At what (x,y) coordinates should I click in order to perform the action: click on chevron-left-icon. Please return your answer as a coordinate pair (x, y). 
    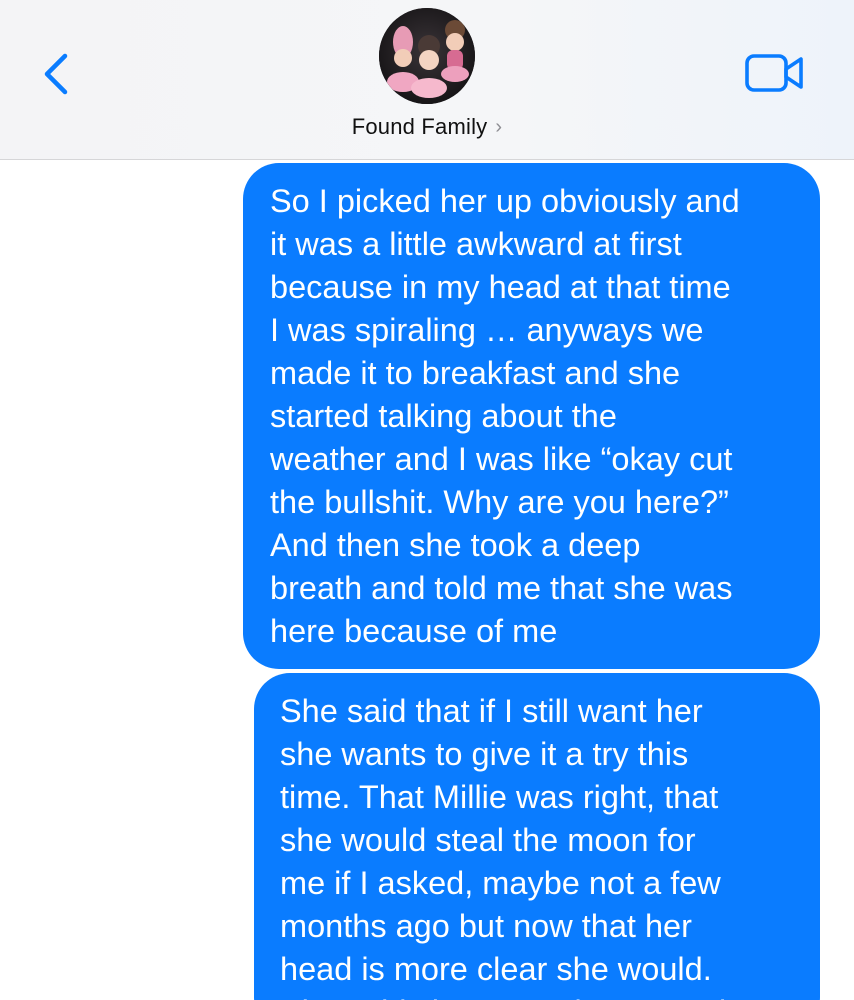
    Looking at the image, I should click on (56, 74).